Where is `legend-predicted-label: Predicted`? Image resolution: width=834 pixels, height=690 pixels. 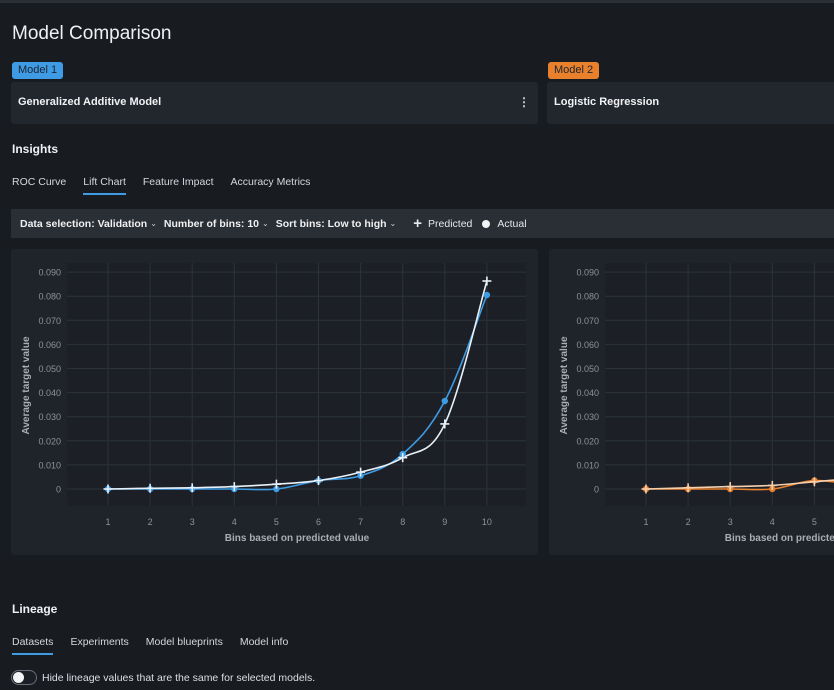 legend-predicted-label: Predicted is located at coordinates (450, 223).